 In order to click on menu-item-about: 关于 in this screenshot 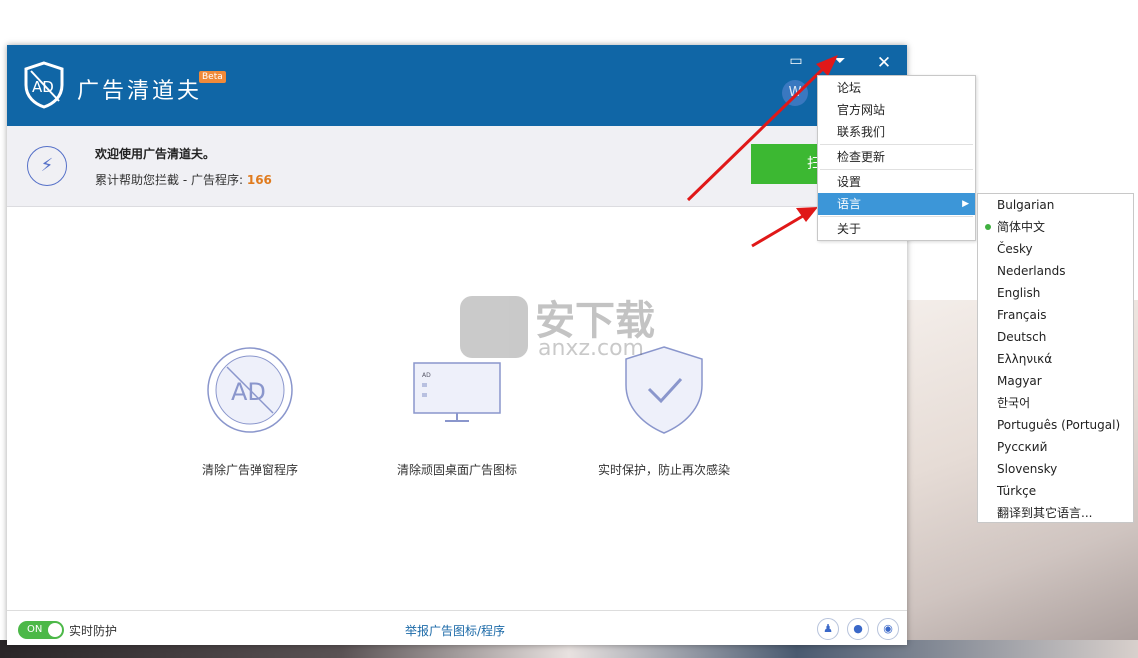, I will do `click(896, 229)`.